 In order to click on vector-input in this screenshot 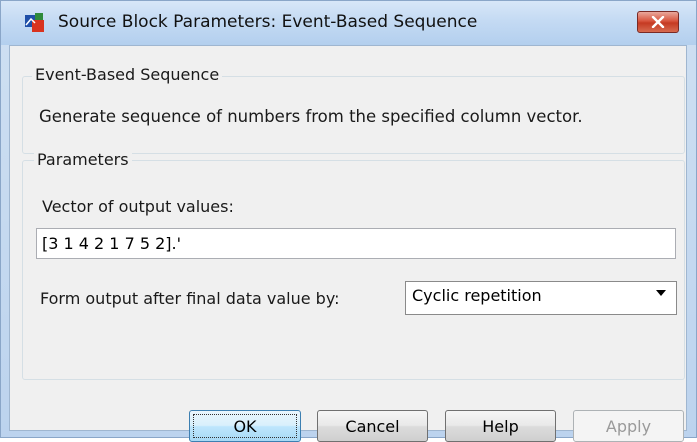, I will do `click(356, 243)`.